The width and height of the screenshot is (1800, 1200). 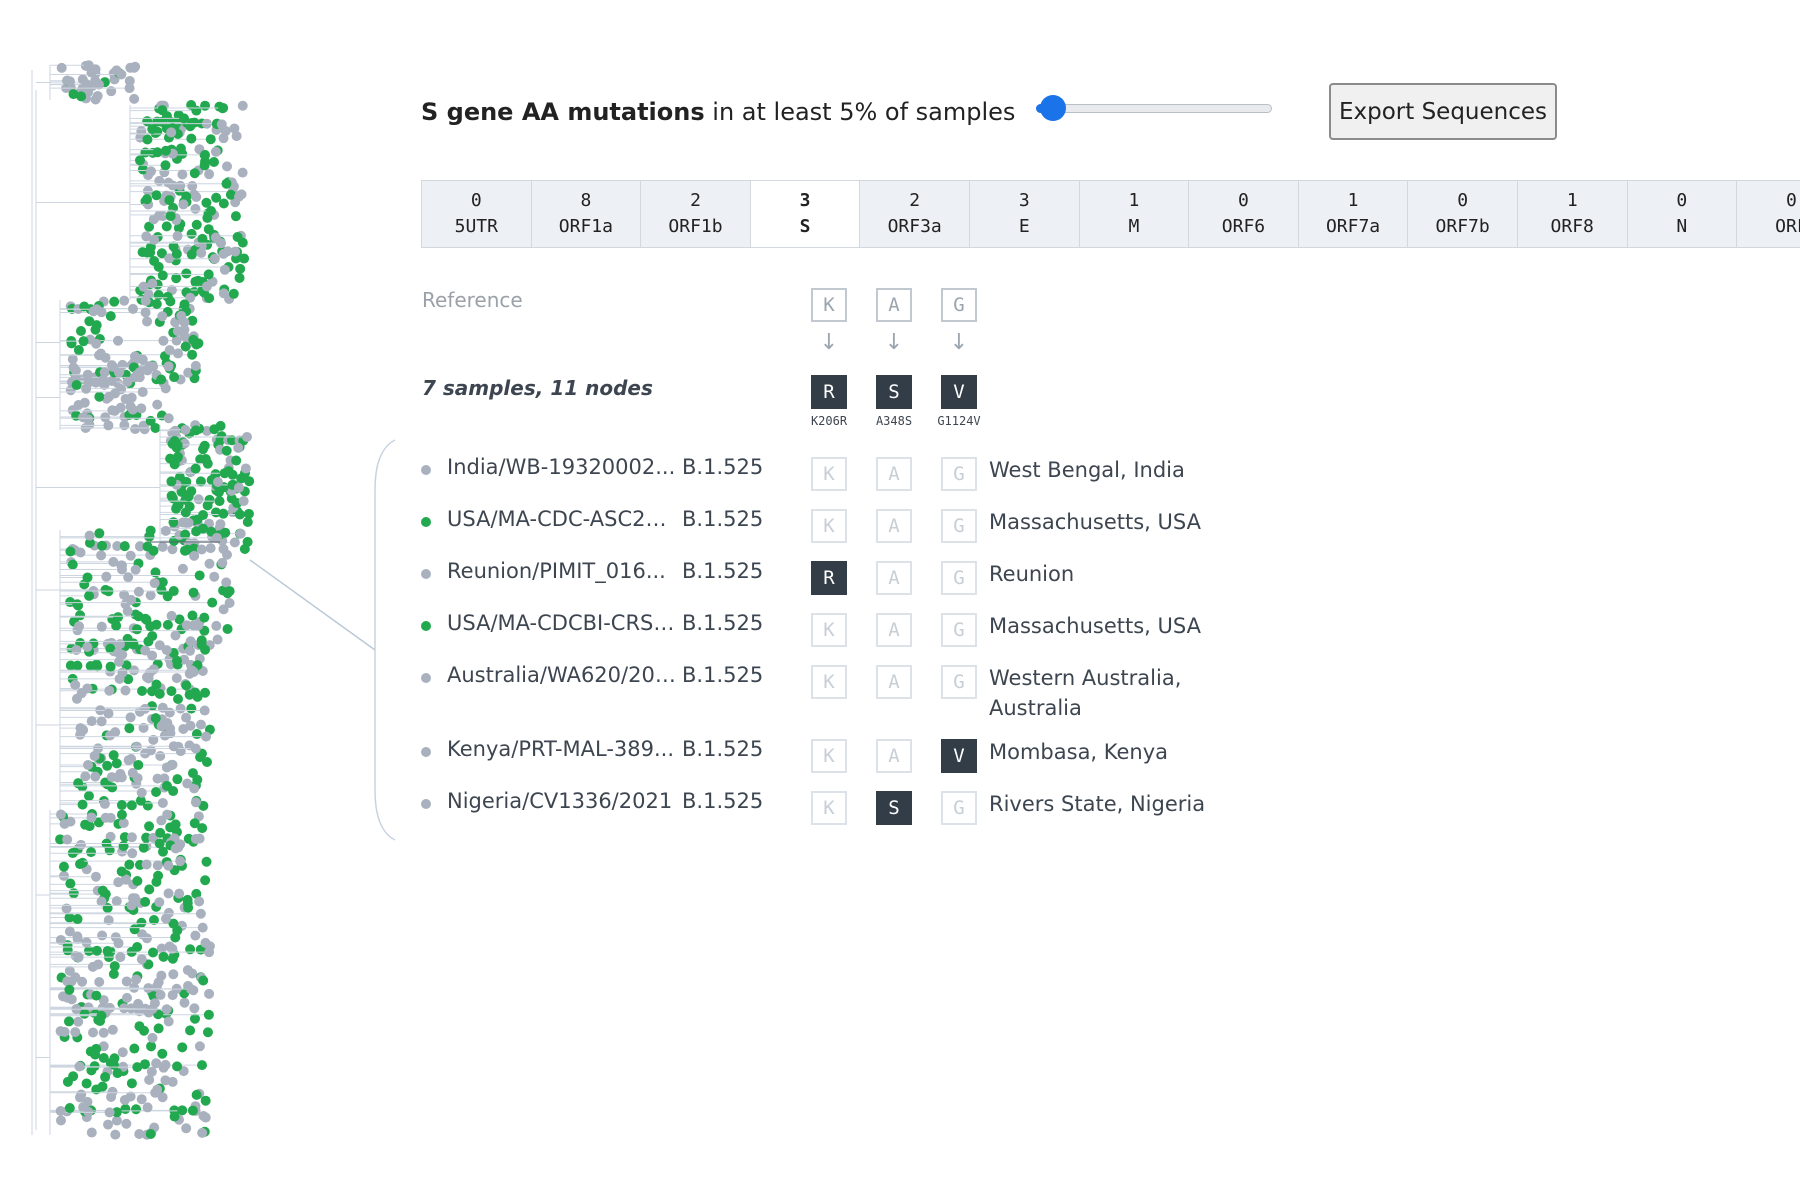 What do you see at coordinates (1768, 214) in the screenshot?
I see `tab-gene-orf: 0 ORF` at bounding box center [1768, 214].